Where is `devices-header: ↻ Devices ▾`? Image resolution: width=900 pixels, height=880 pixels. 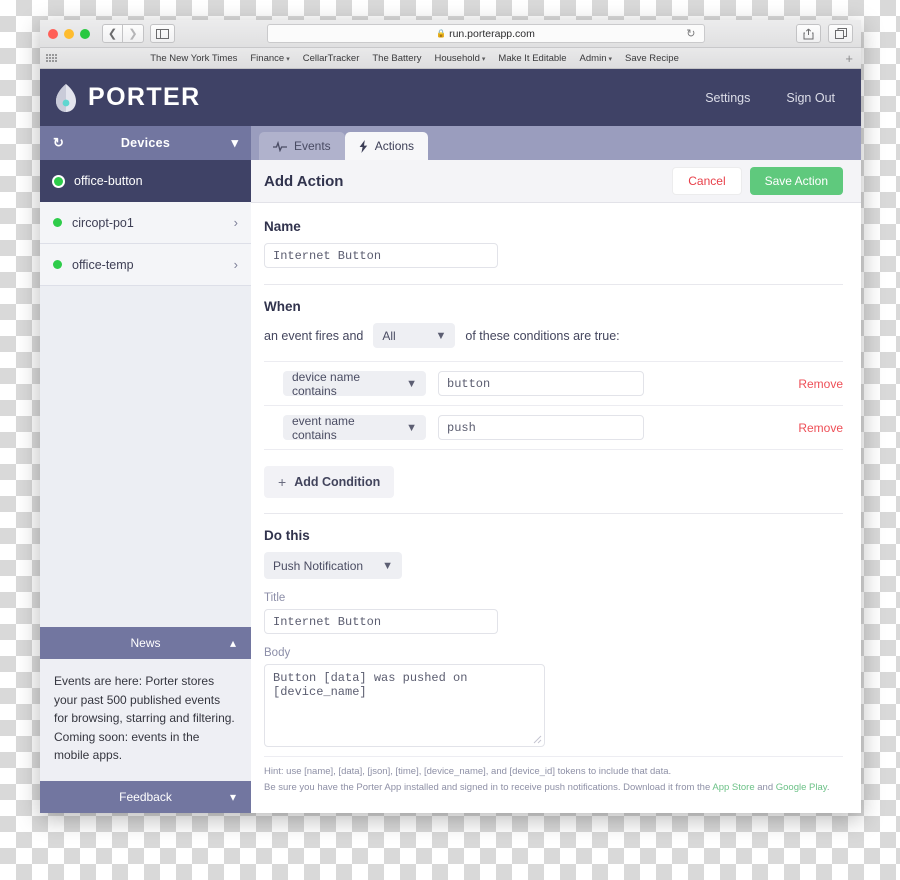
devices-header: ↻ Devices ▾ is located at coordinates (145, 143).